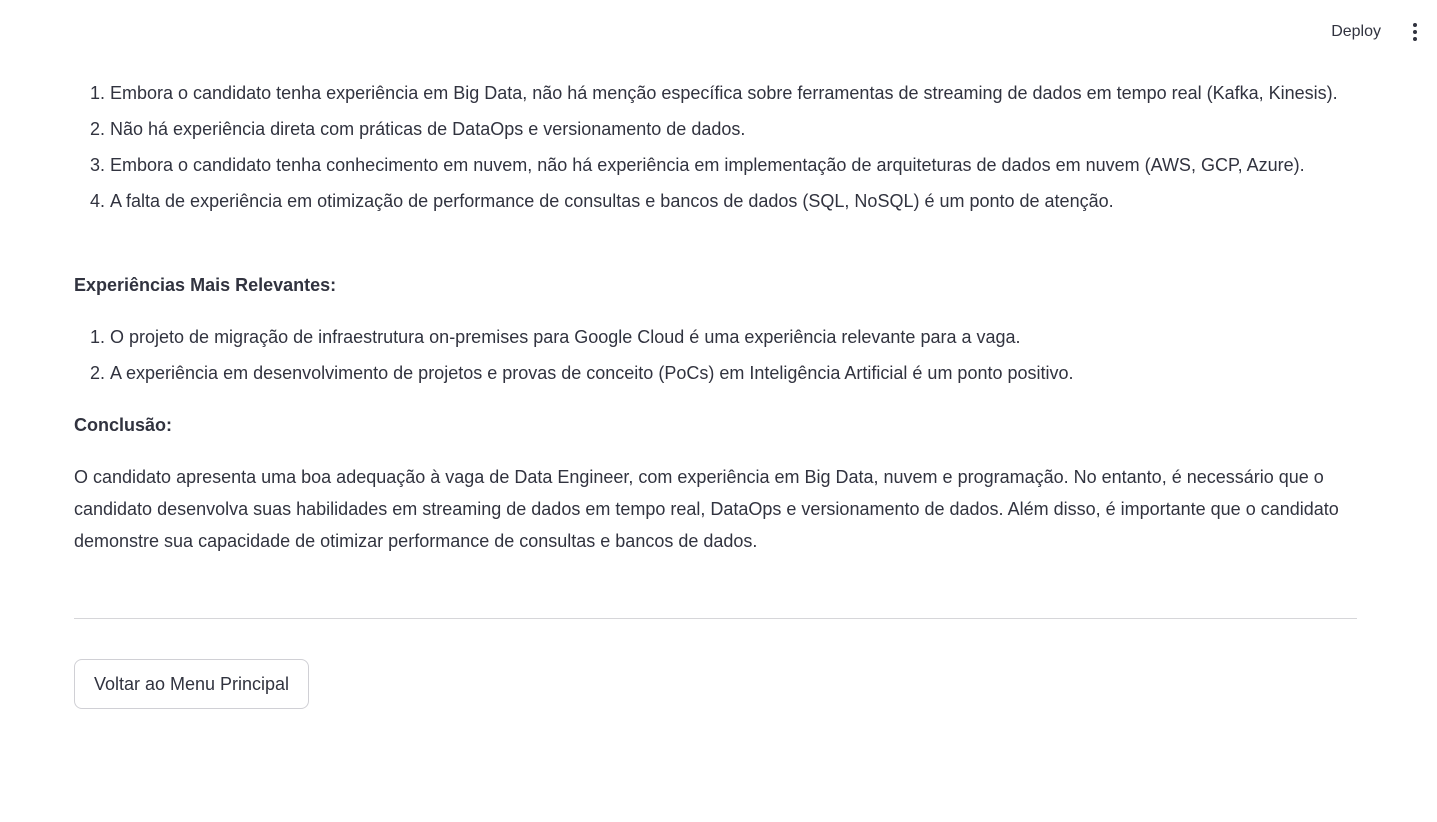  I want to click on vertical-ellipsis-icon, so click(1415, 32).